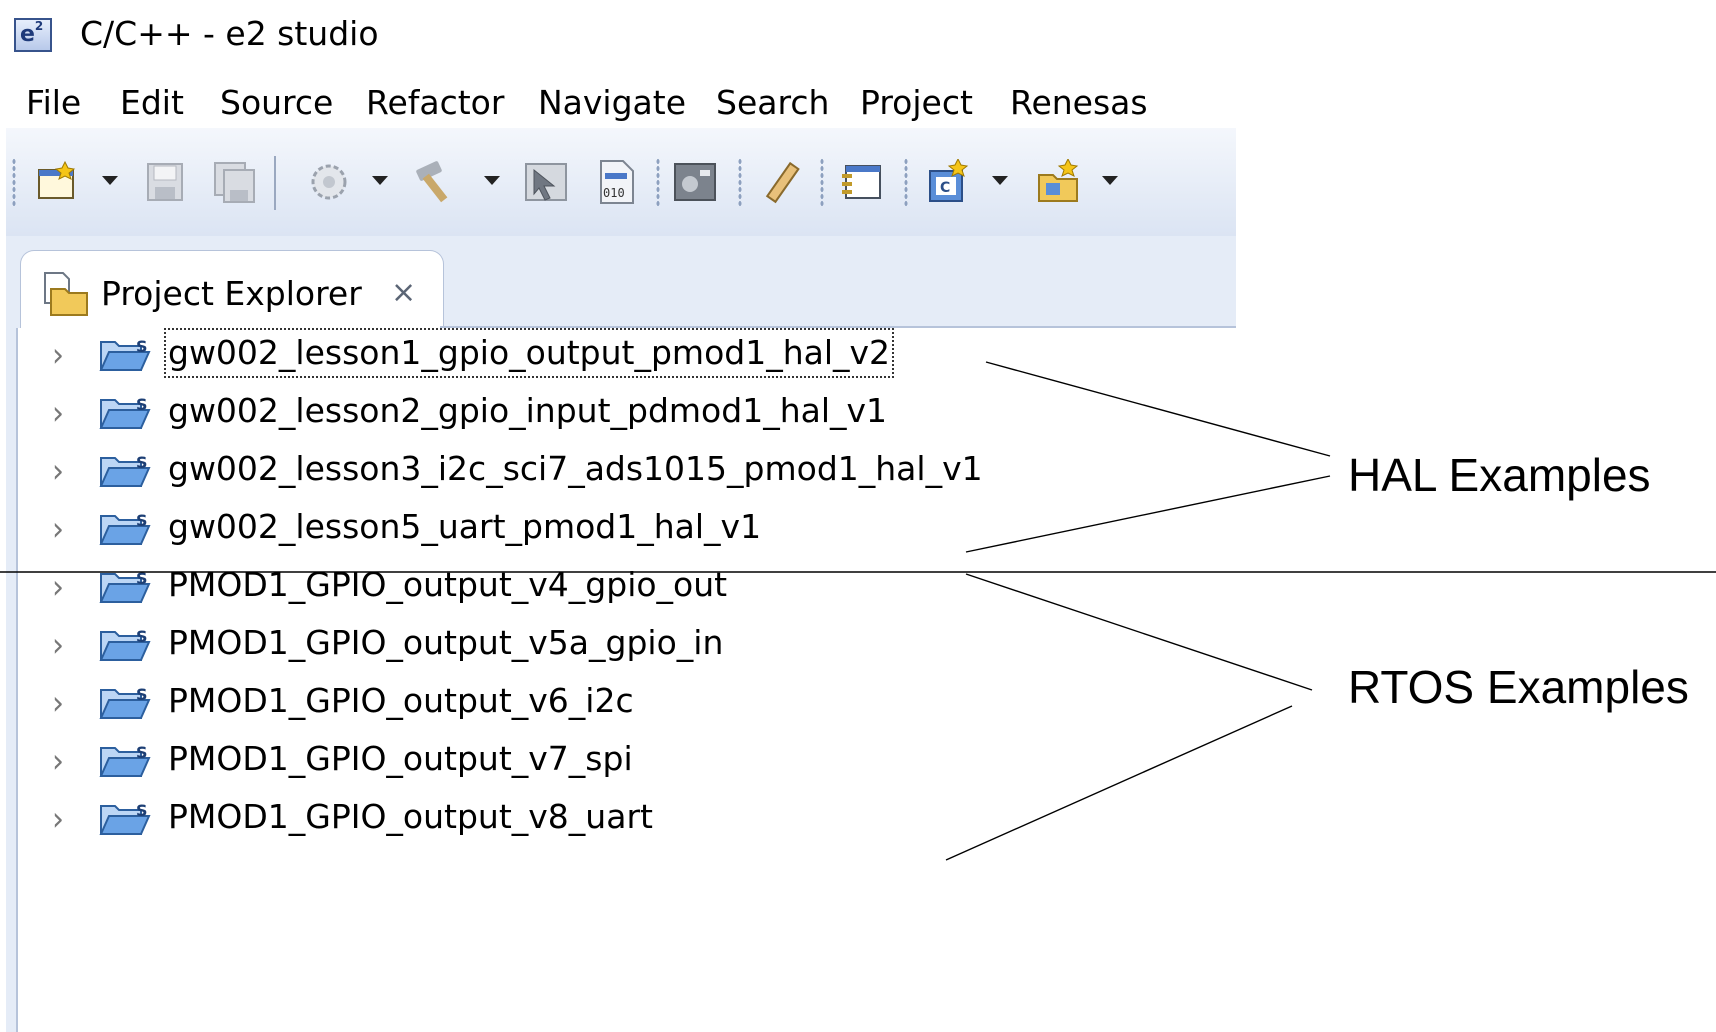  Describe the element at coordinates (231, 293) in the screenshot. I see `tab-label: Project Explorer` at that location.